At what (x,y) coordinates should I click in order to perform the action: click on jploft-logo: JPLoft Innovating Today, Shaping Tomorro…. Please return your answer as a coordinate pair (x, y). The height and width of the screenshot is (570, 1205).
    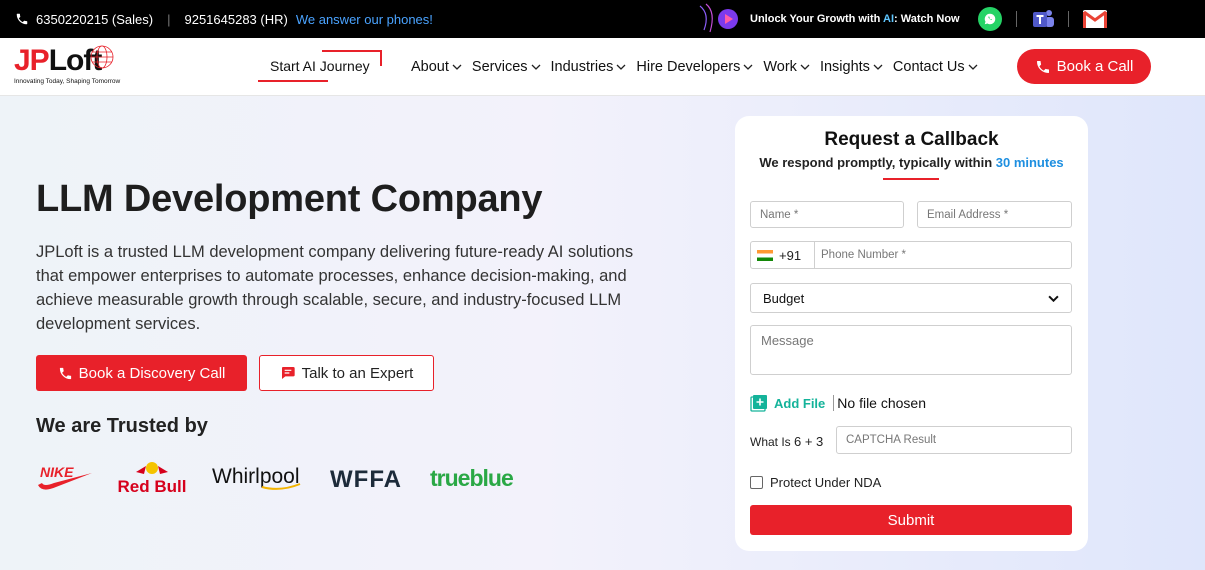
    Looking at the image, I should click on (75, 69).